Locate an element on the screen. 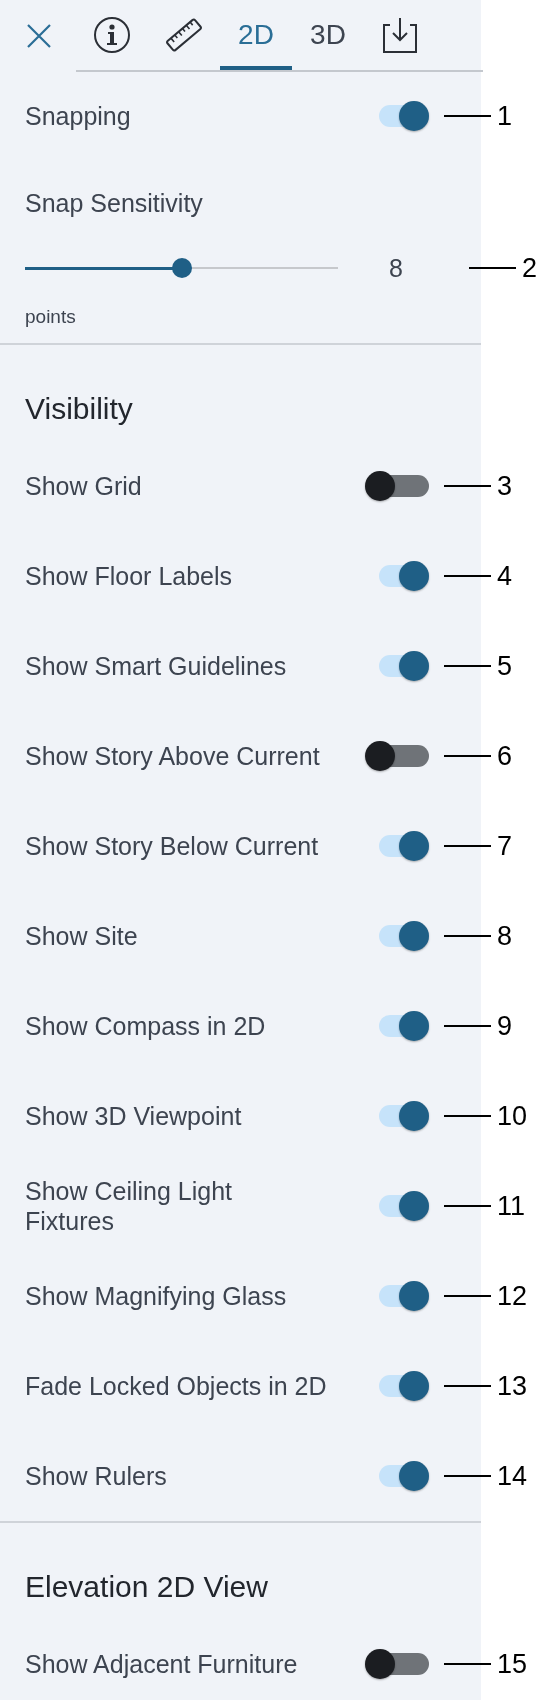 The image size is (556, 1700). callout-number: 2 is located at coordinates (530, 268).